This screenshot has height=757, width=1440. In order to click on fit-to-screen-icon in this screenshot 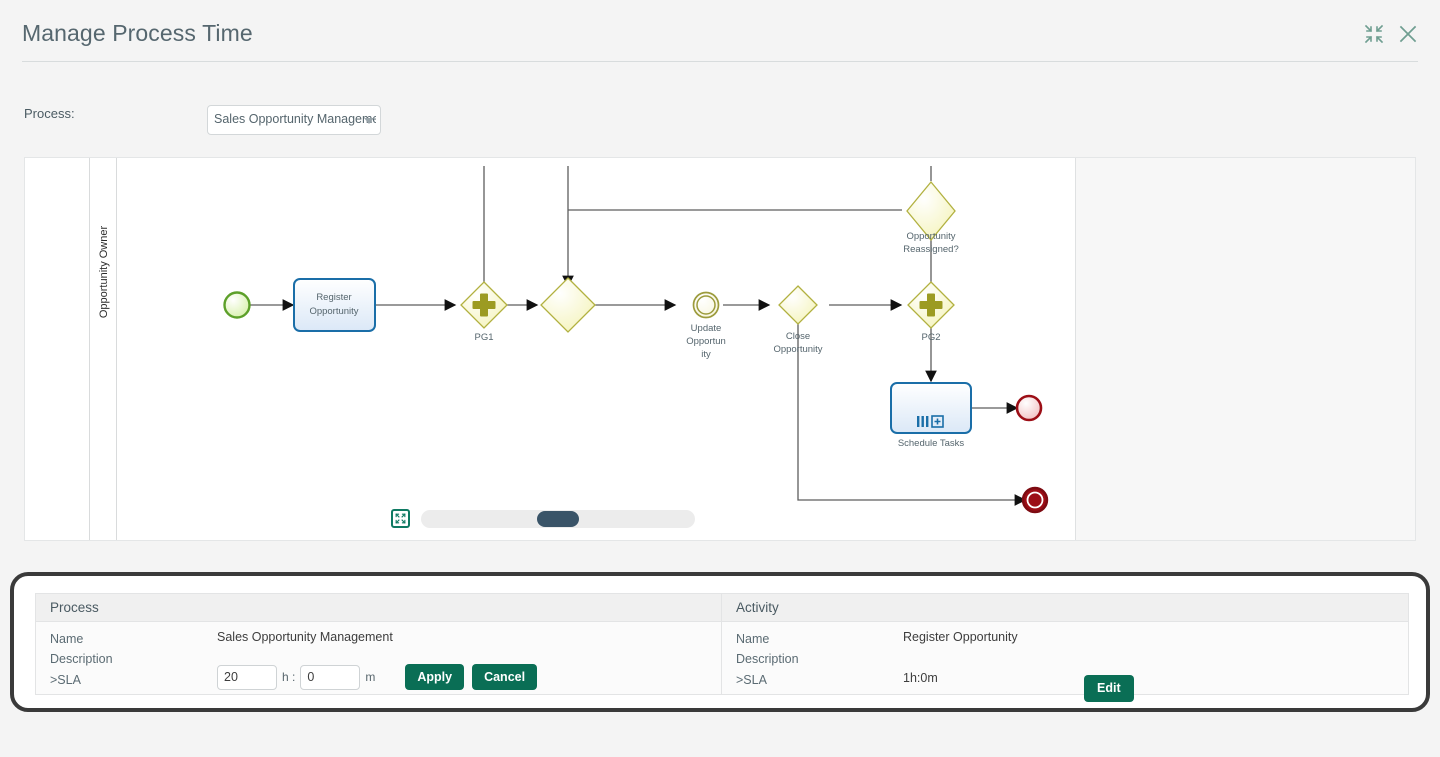, I will do `click(400, 518)`.